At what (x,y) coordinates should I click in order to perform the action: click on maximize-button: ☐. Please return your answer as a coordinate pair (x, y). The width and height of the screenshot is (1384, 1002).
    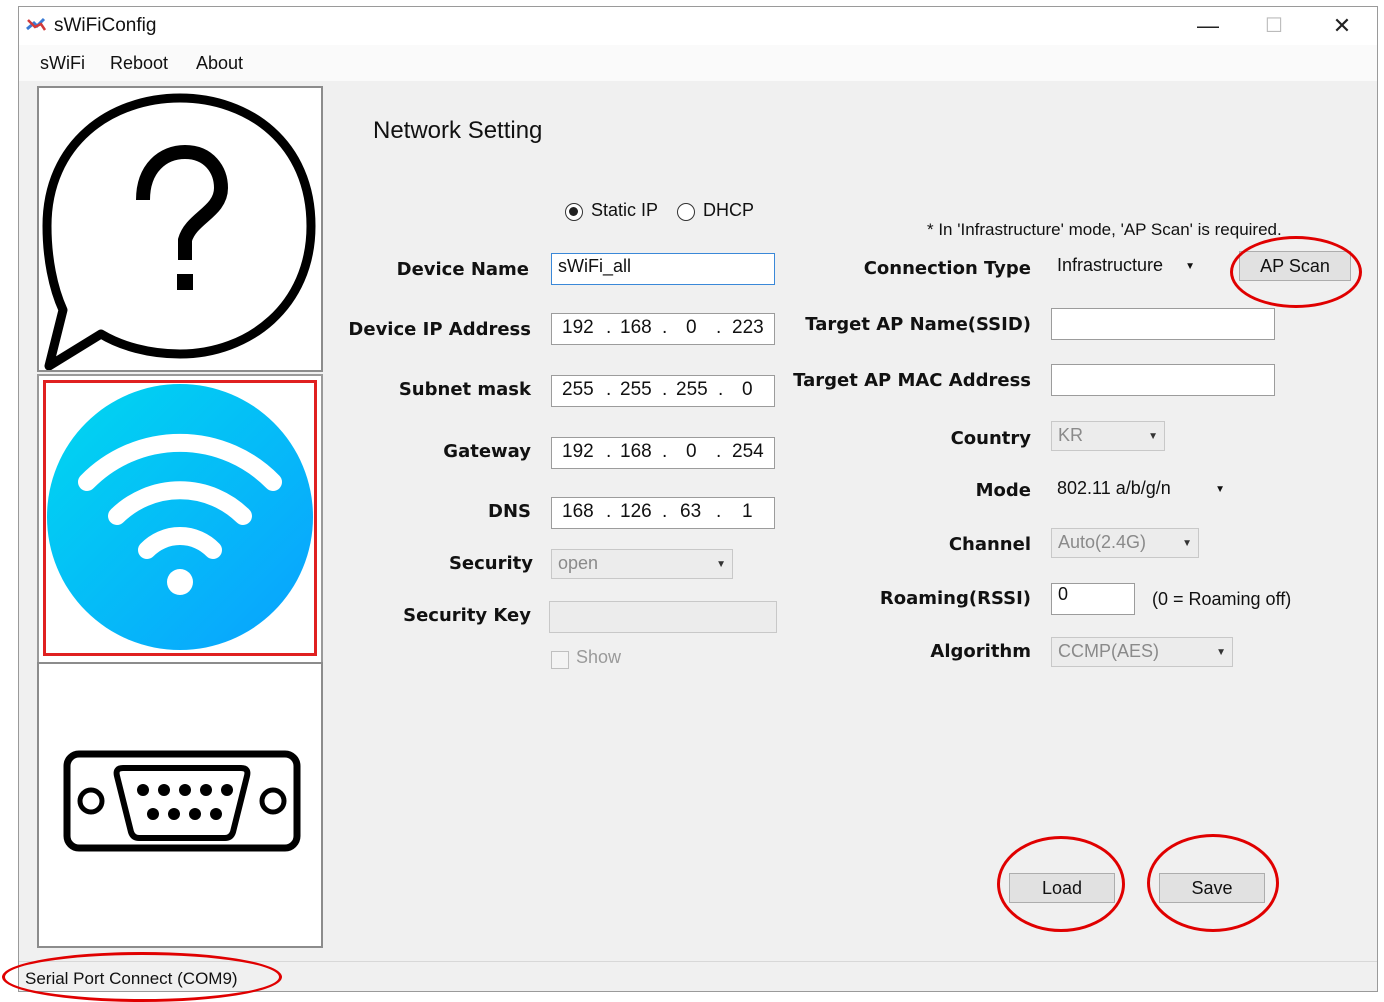
    Looking at the image, I should click on (1274, 26).